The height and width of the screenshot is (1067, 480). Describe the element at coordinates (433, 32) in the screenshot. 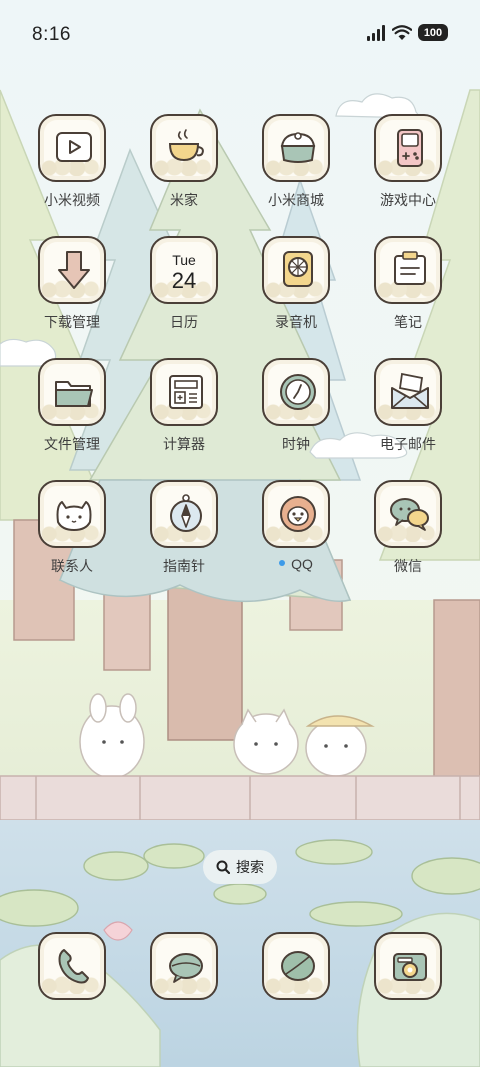

I see `battery-icon: 100` at that location.